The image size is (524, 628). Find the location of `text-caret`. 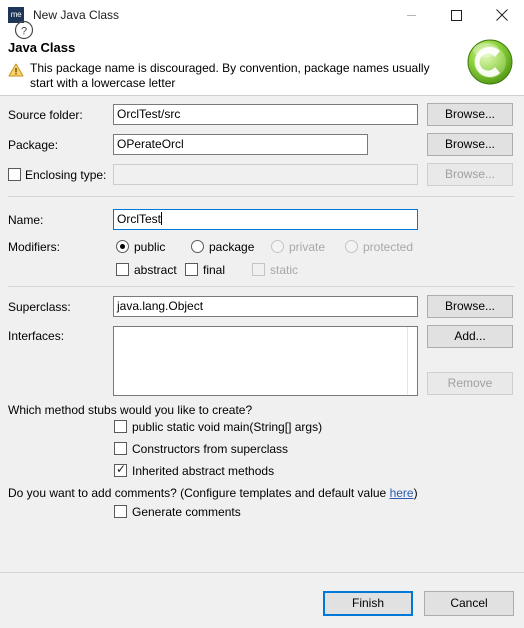

text-caret is located at coordinates (162, 218).